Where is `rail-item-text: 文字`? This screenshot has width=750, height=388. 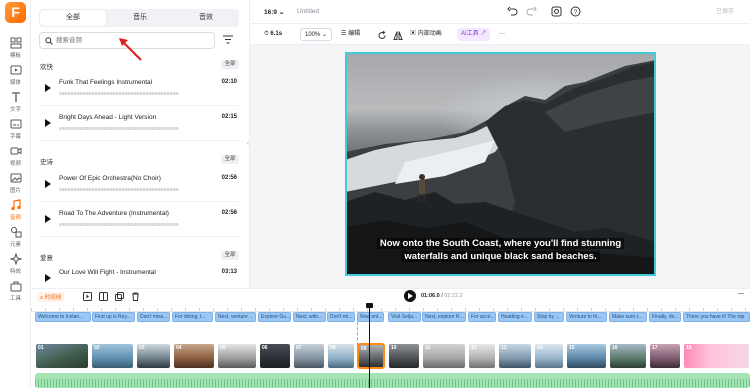 rail-item-text: 文字 is located at coordinates (15, 102).